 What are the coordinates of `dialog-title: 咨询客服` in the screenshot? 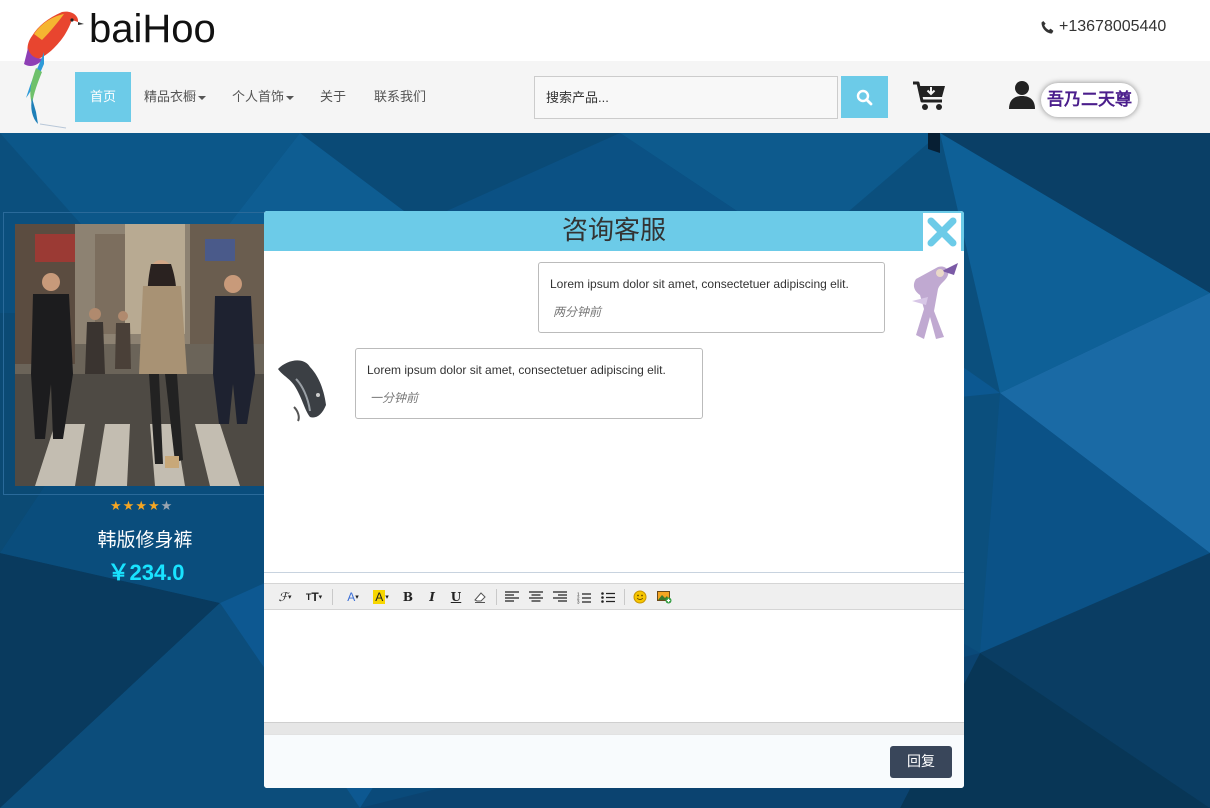 It's located at (613, 231).